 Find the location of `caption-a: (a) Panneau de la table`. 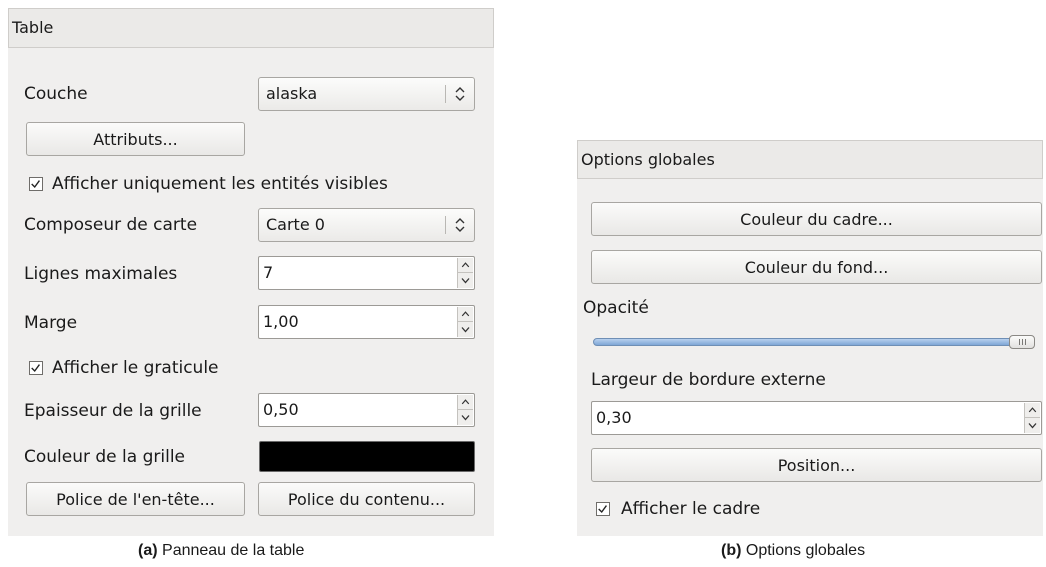

caption-a: (a) Panneau de la table is located at coordinates (221, 551).